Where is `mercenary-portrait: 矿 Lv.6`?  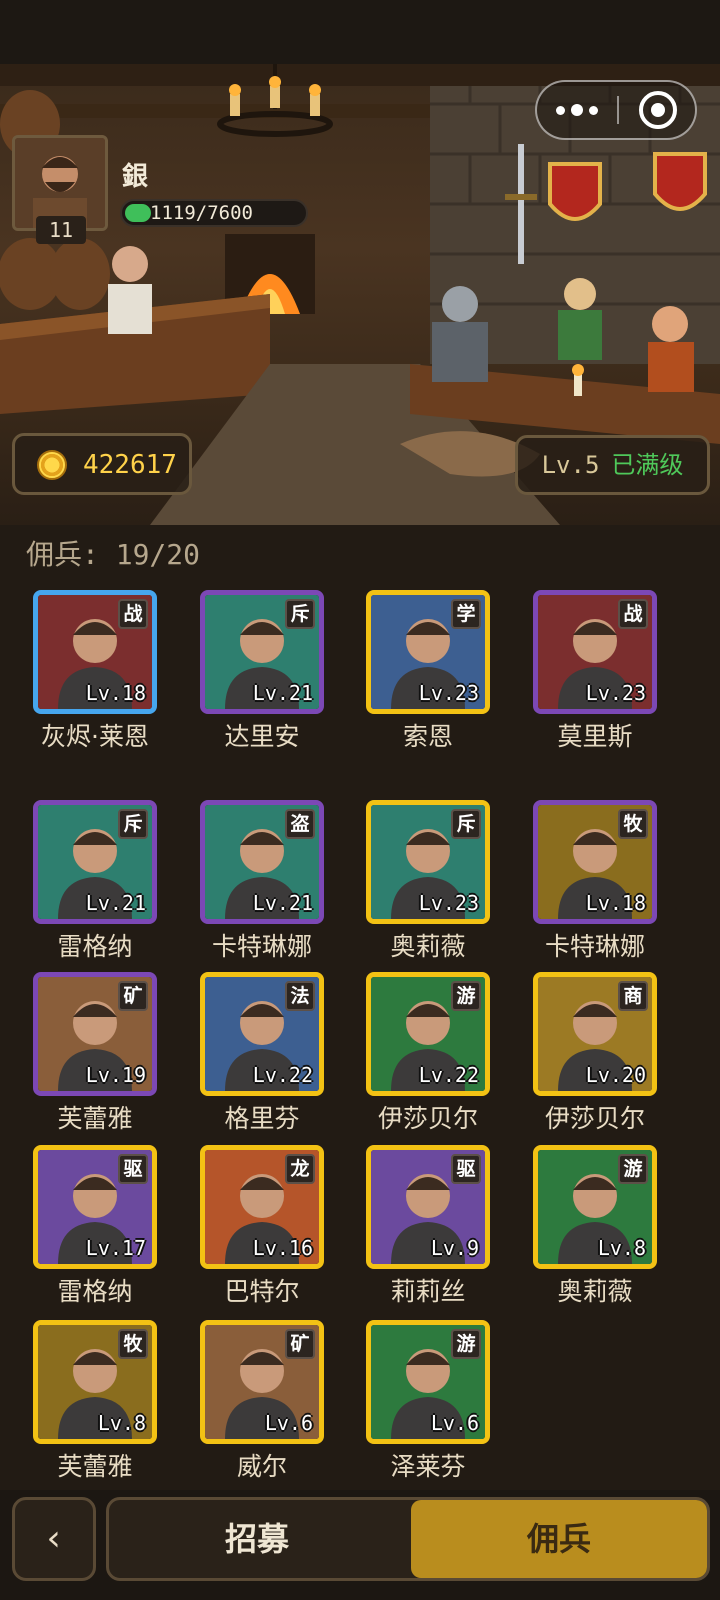
mercenary-portrait: 矿 Lv.6 is located at coordinates (262, 1382).